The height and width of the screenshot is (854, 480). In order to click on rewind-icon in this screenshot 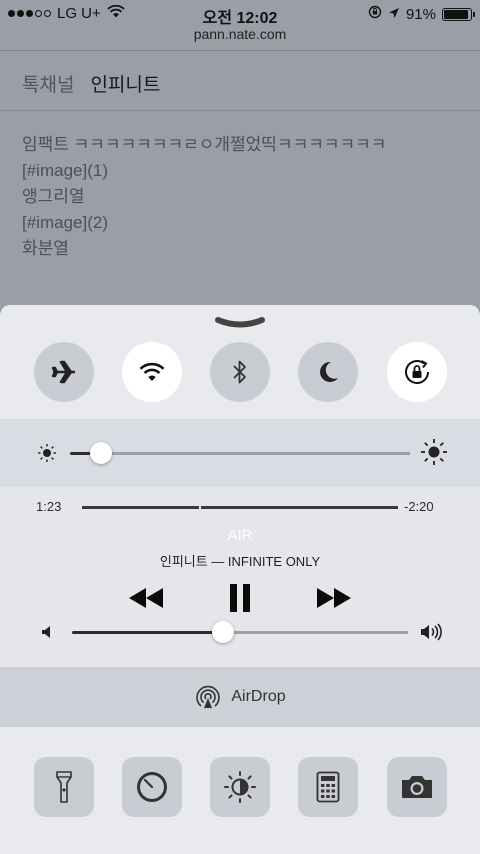, I will do `click(146, 598)`.